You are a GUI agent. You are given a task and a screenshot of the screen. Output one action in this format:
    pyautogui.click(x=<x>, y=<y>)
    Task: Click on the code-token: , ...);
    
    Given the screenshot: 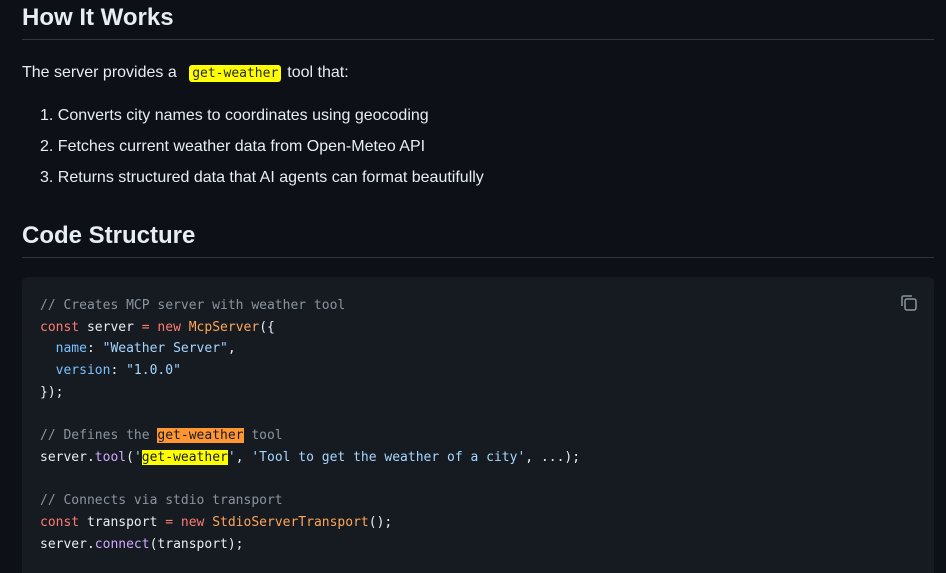 What is the action you would take?
    pyautogui.click(x=553, y=457)
    